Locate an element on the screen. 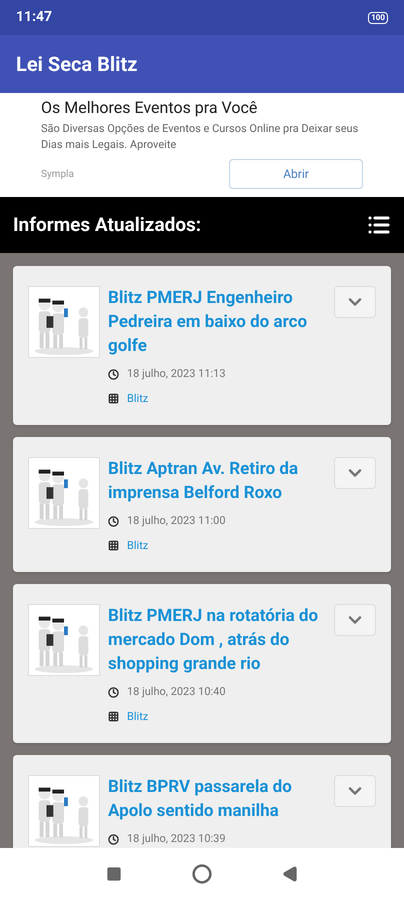 This screenshot has width=404, height=900. back-icon is located at coordinates (290, 874).